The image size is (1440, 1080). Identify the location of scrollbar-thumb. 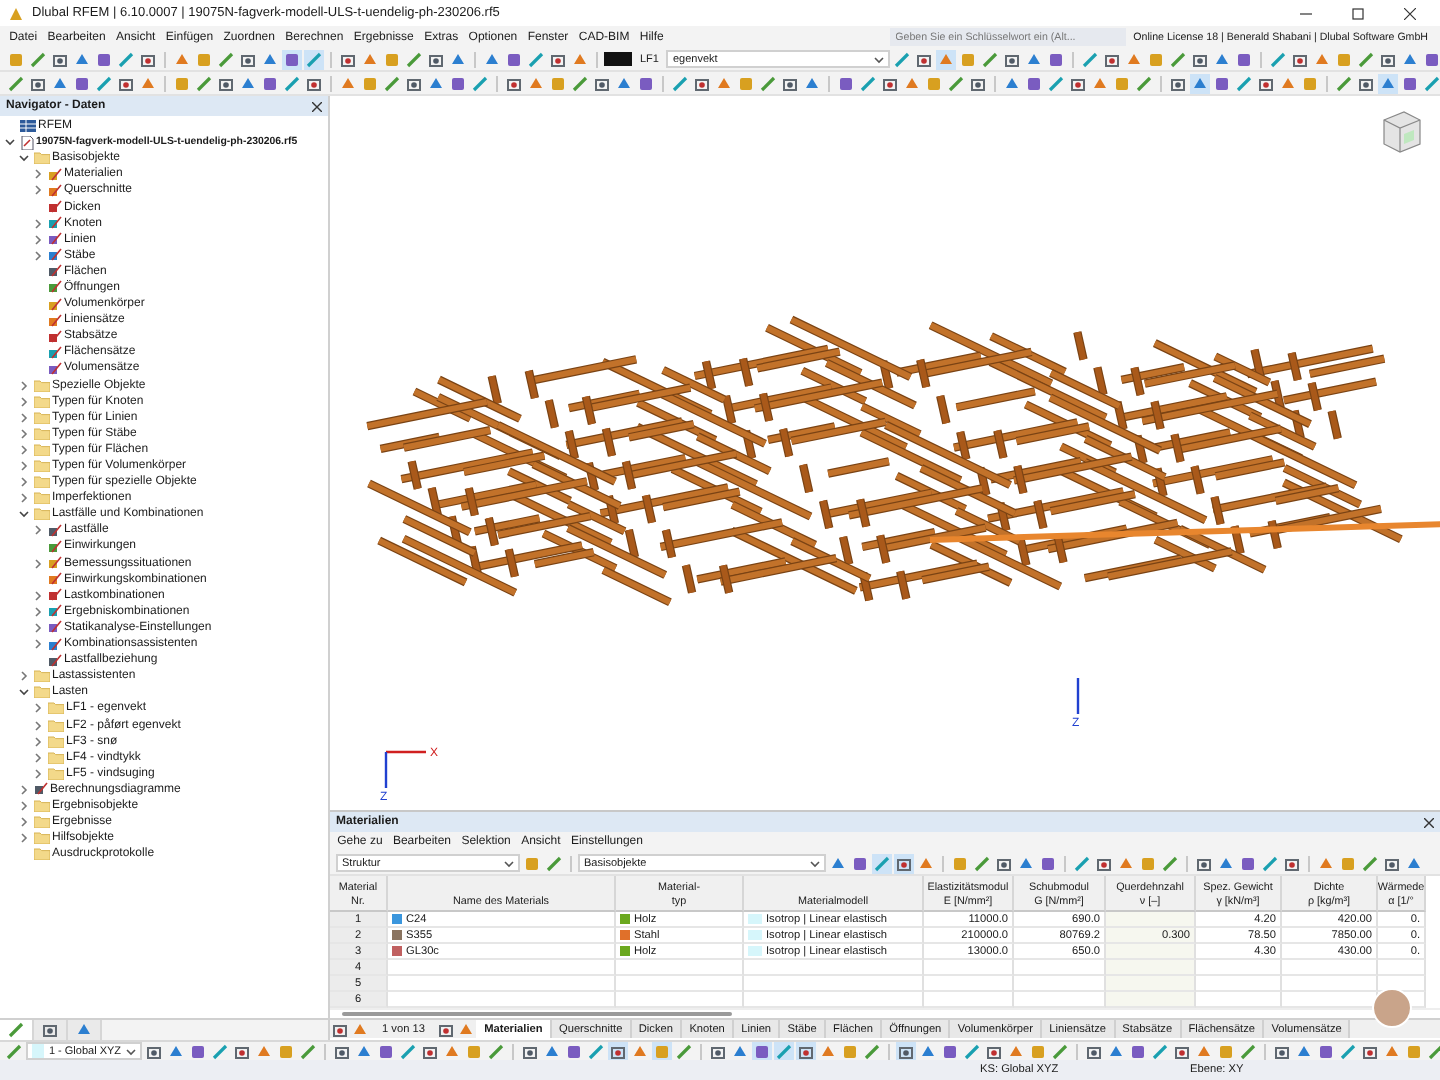
(537, 1014).